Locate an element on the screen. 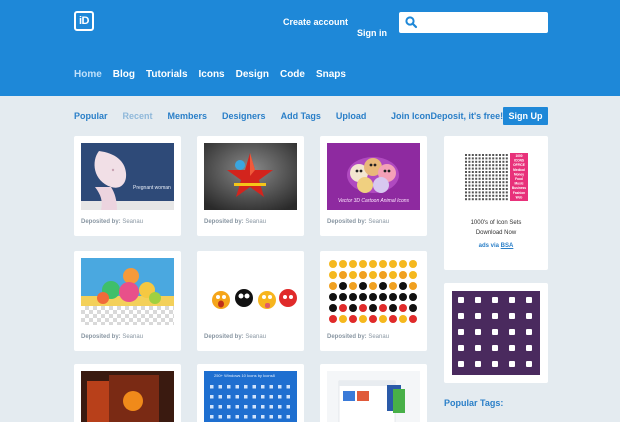 The height and width of the screenshot is (422, 620). ad-title: 1000's of Icon Sets is located at coordinates (496, 223).